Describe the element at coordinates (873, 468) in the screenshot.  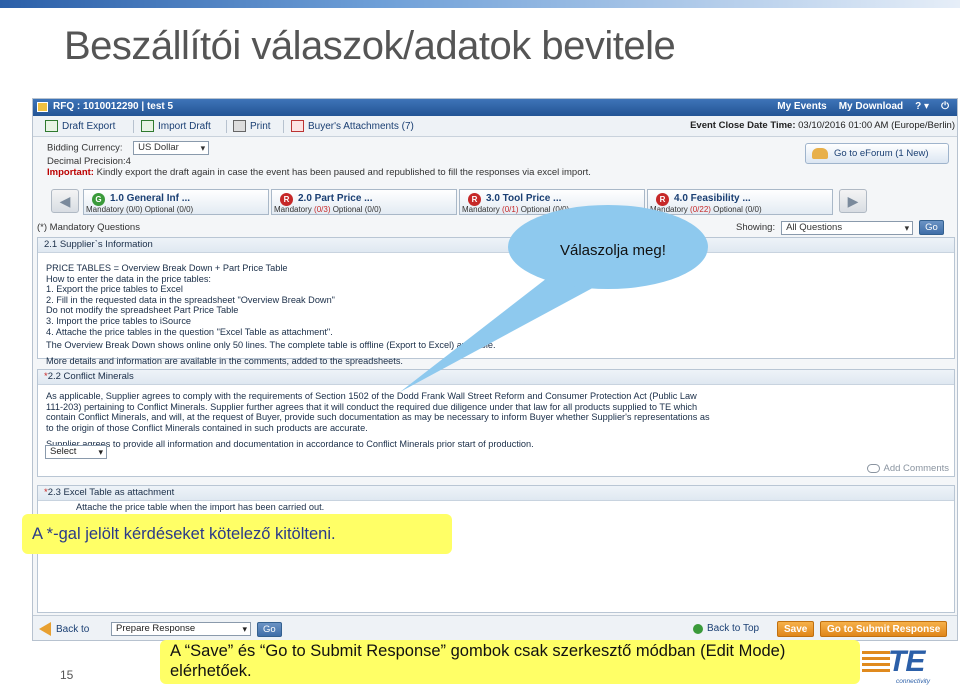
I see `comment-icon` at that location.